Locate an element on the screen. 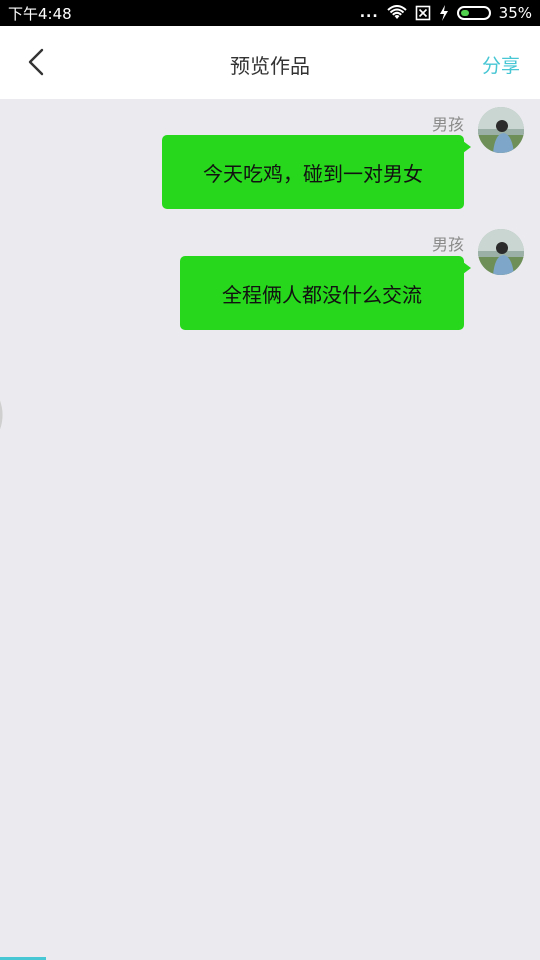 The image size is (540, 960). battery-percent: 35% is located at coordinates (515, 13).